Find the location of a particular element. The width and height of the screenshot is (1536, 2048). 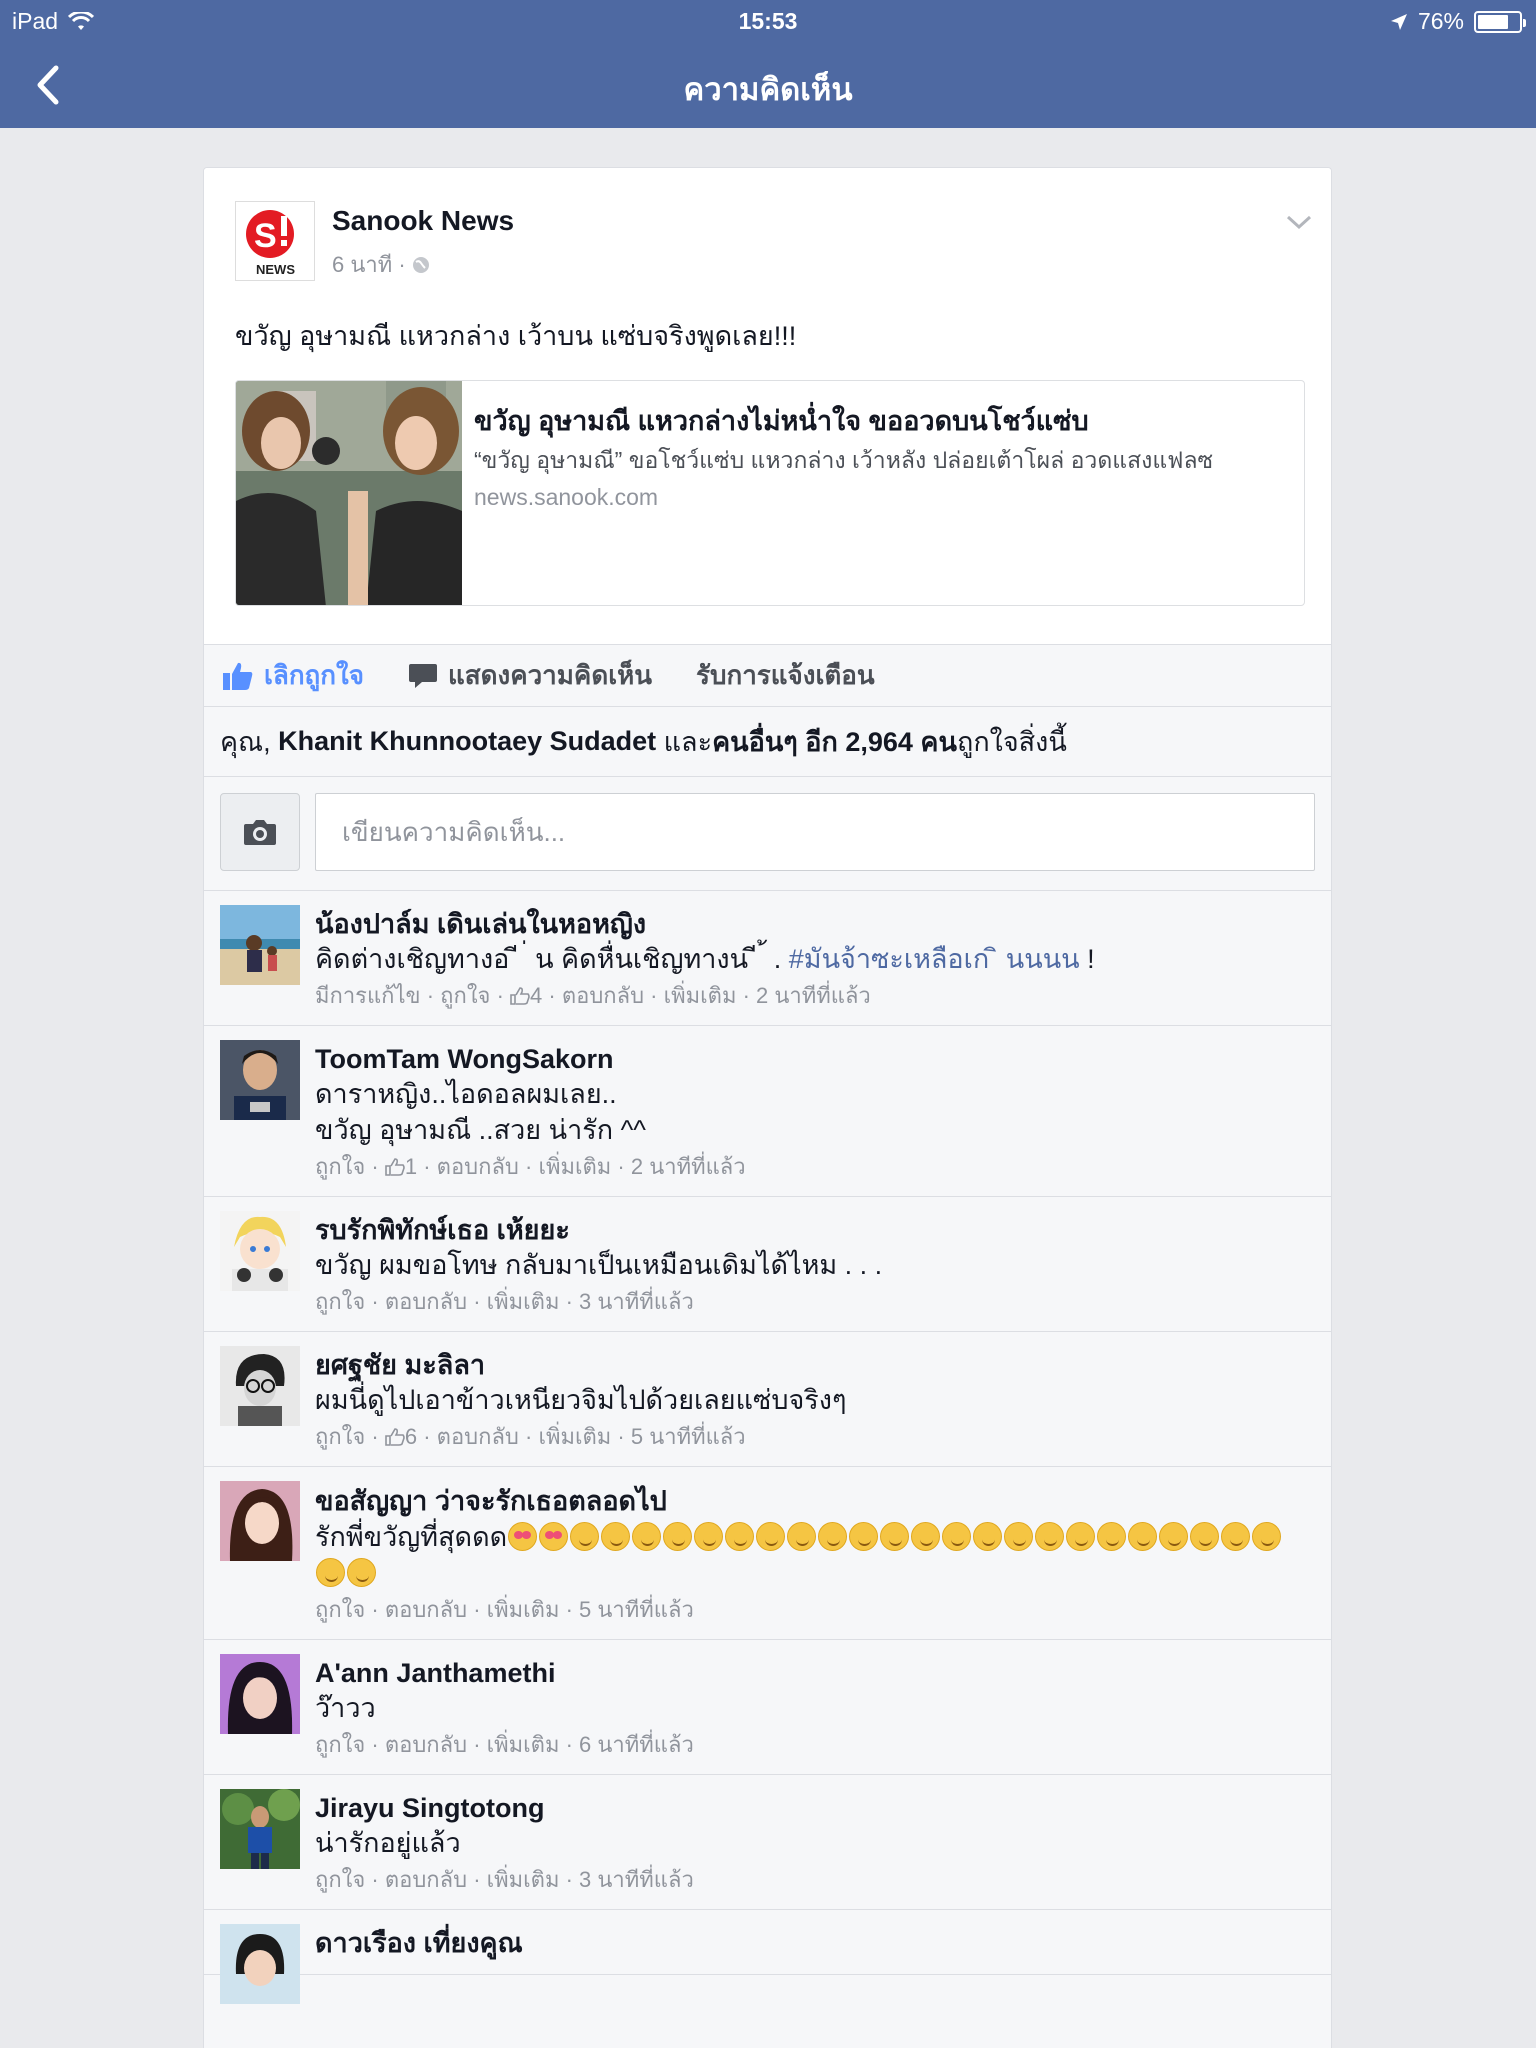

page-name: Sanook News is located at coordinates (423, 221).